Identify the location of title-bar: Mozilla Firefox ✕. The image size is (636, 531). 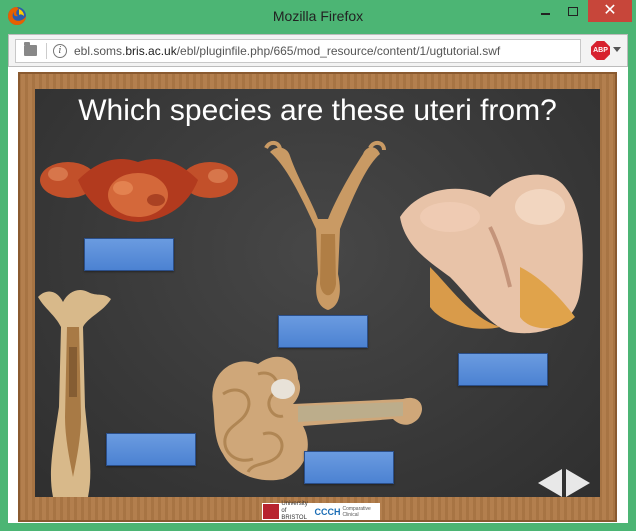
(318, 16).